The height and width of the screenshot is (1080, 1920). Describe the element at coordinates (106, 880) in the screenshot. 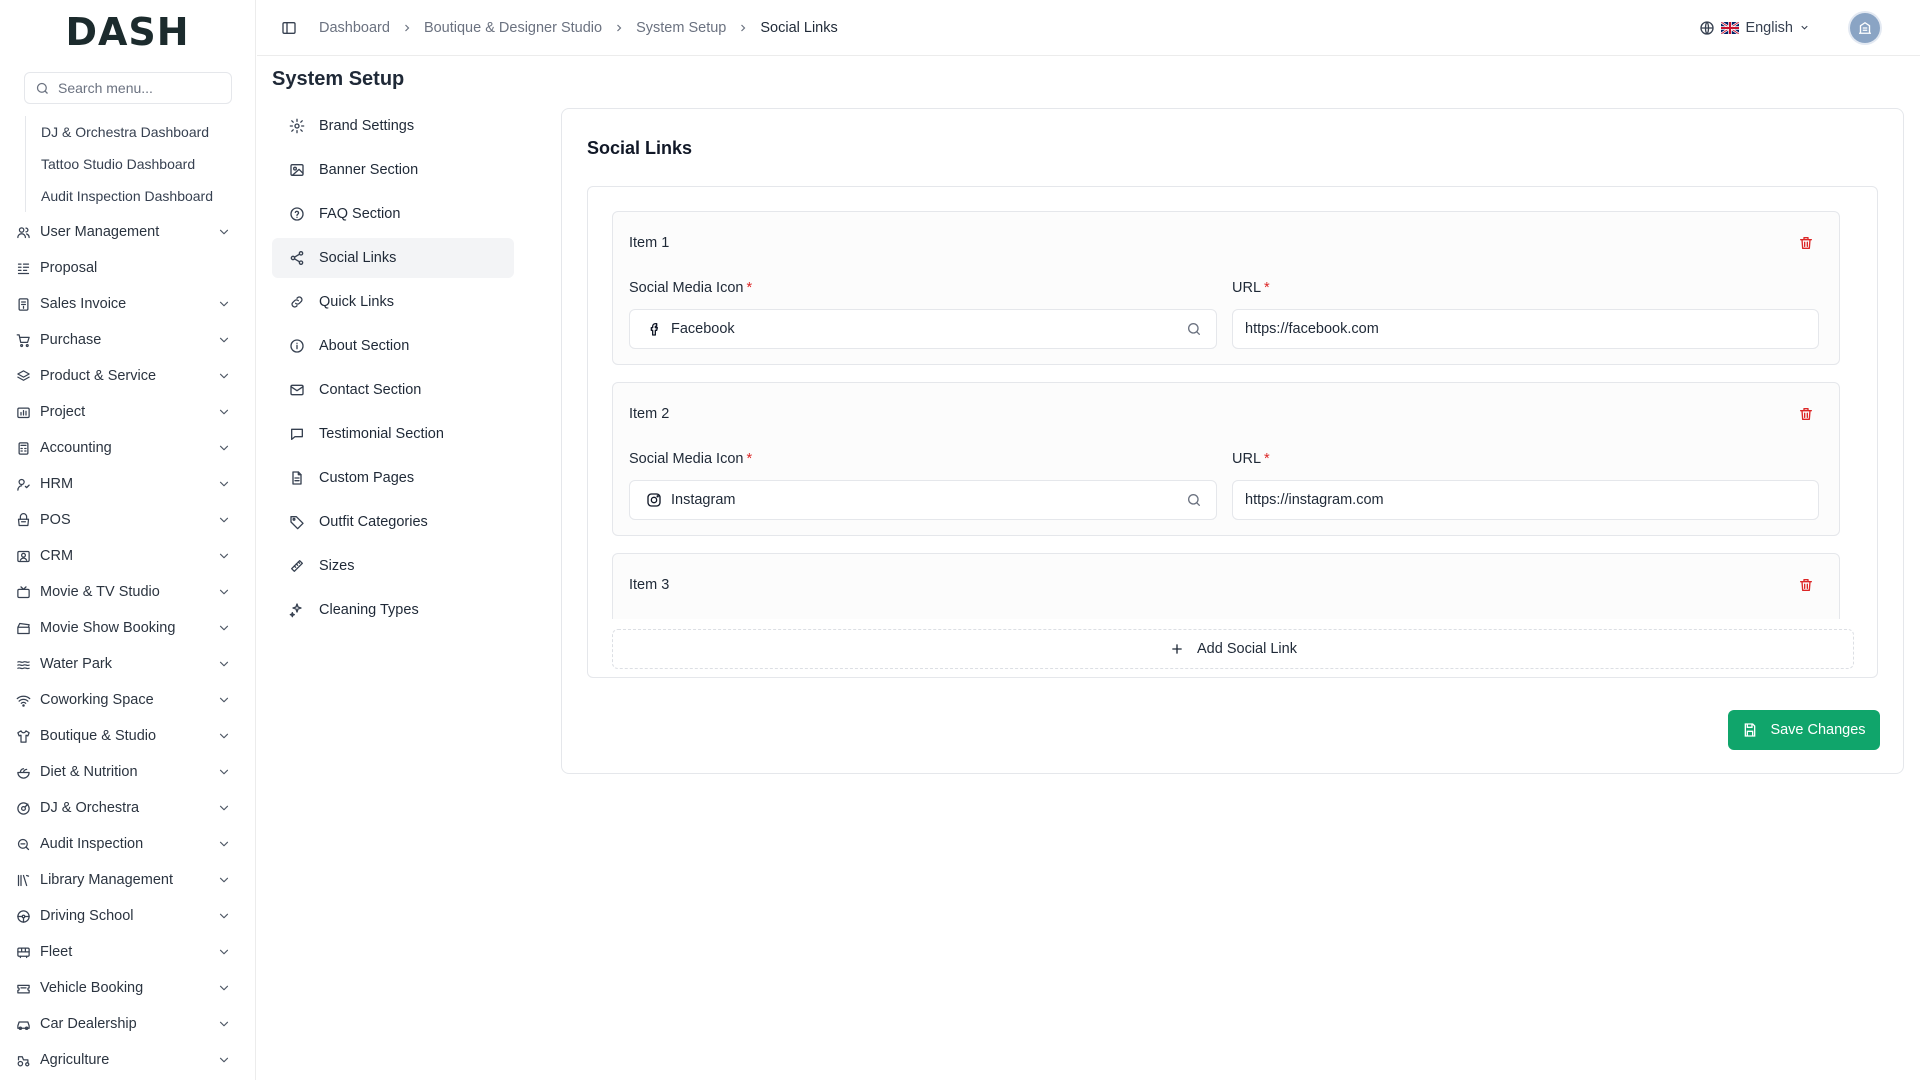

I see `sidebar-item-label: Library Management` at that location.